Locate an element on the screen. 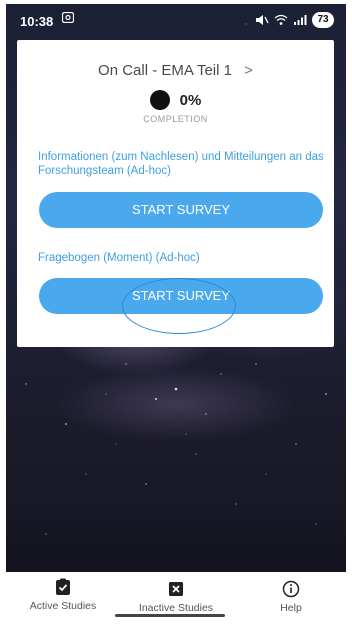 The height and width of the screenshot is (628, 352). nav-label-help: Help is located at coordinates (291, 608).